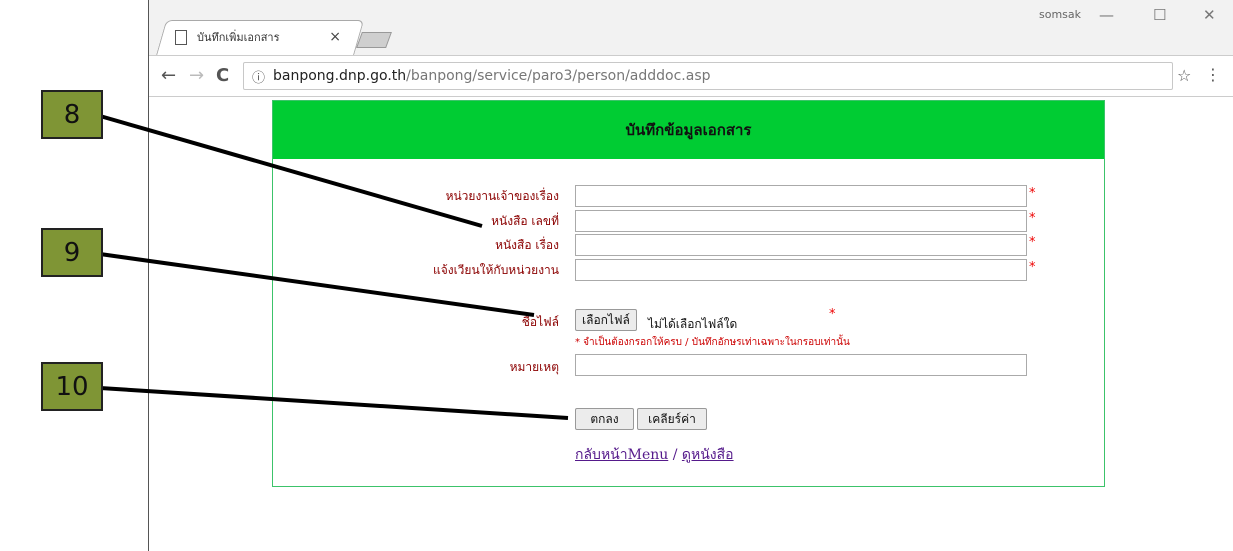 The width and height of the screenshot is (1233, 551). Describe the element at coordinates (72, 114) in the screenshot. I see `callout-8: 8` at that location.